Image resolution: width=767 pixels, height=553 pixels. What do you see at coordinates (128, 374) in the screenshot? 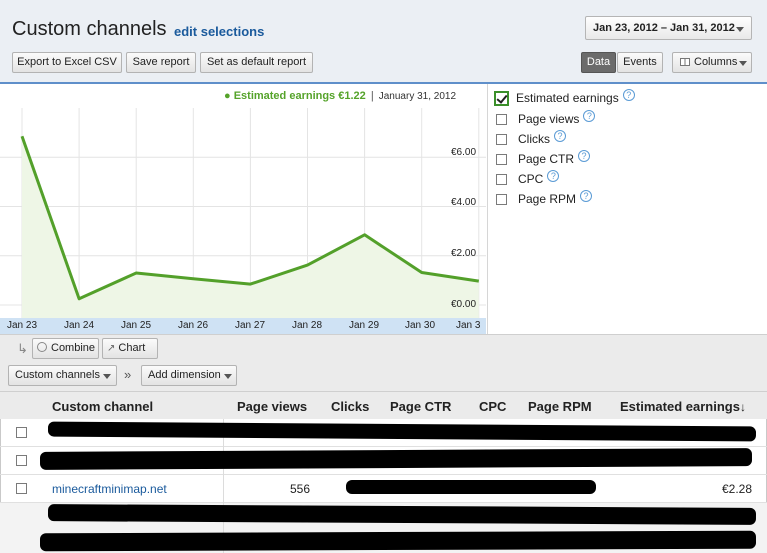
I see `chevron-right-icon: »` at bounding box center [128, 374].